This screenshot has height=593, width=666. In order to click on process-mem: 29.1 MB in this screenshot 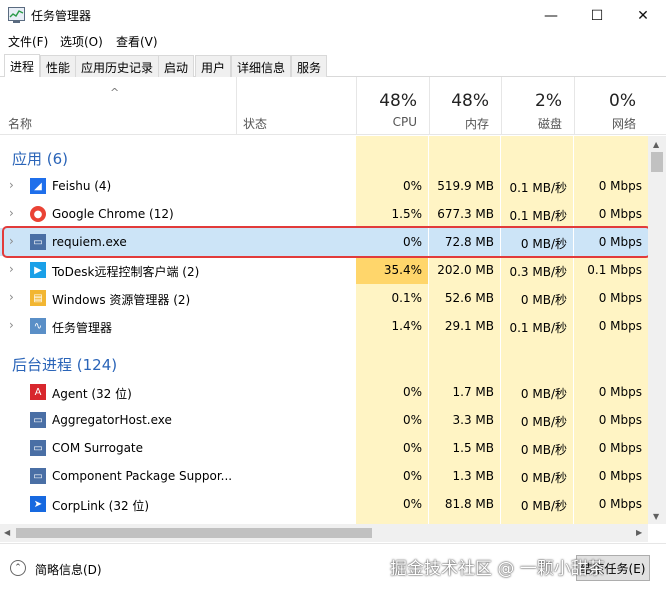, I will do `click(469, 326)`.